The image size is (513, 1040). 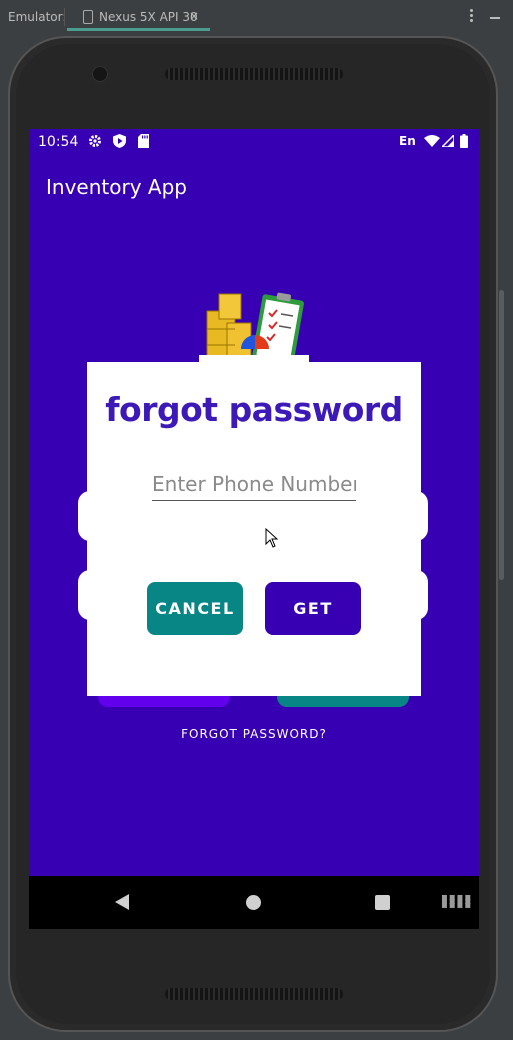 I want to click on language-indicator: En, so click(x=407, y=141).